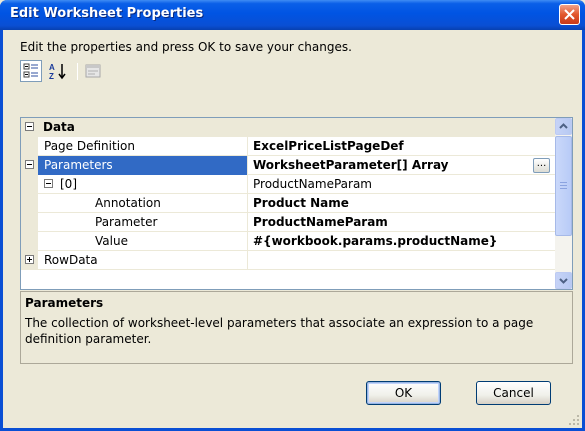 The image size is (585, 431). I want to click on property-name-cell: RowData, so click(143, 260).